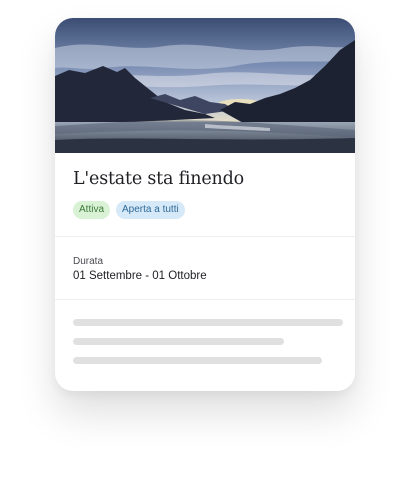 This screenshot has height=482, width=409. I want to click on status-badge-active: Attiva, so click(92, 210).